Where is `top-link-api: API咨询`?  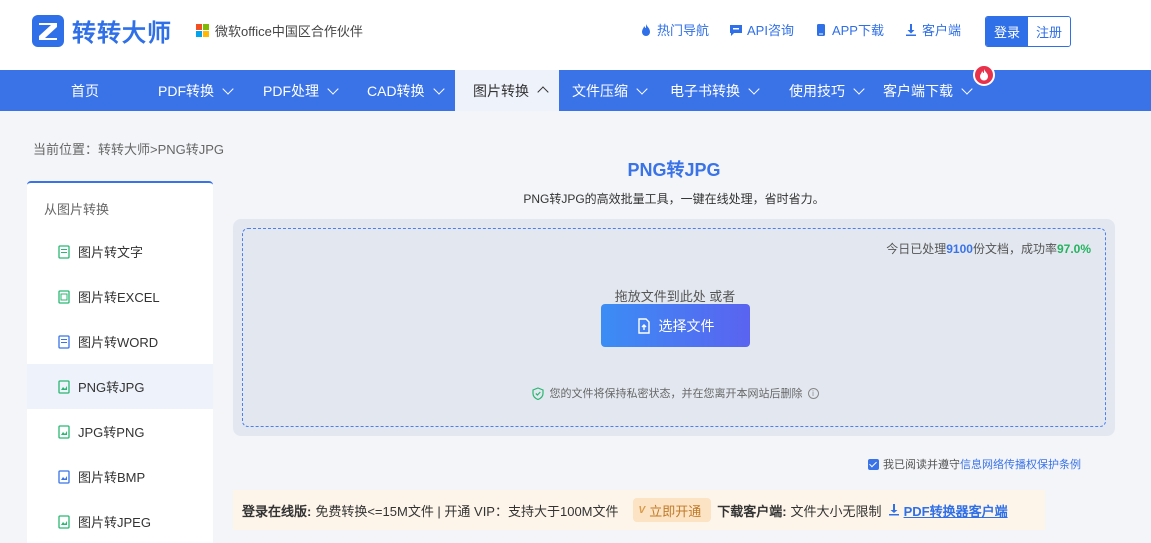
top-link-api: API咨询 is located at coordinates (761, 29).